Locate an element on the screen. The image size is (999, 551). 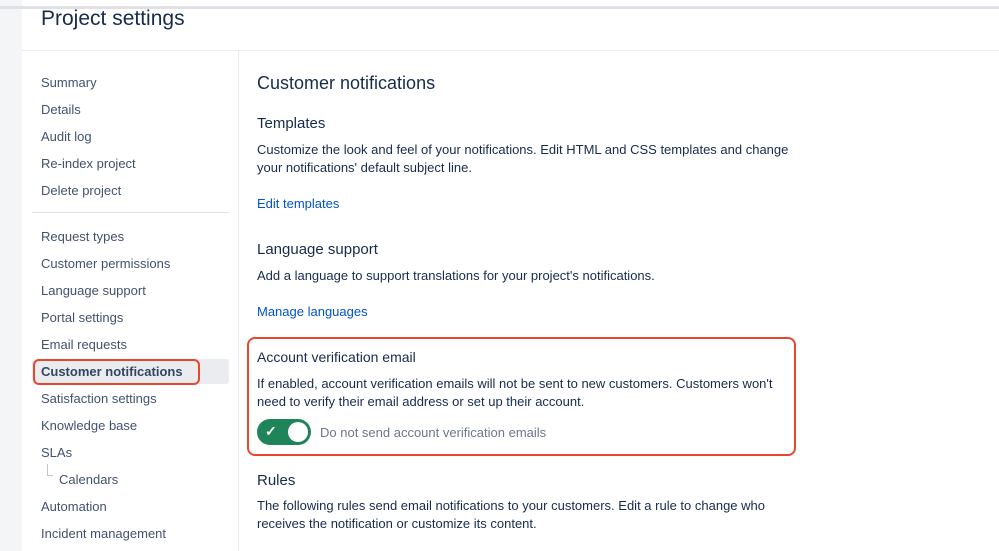
sidebar-item-delete: Delete project is located at coordinates (81, 191).